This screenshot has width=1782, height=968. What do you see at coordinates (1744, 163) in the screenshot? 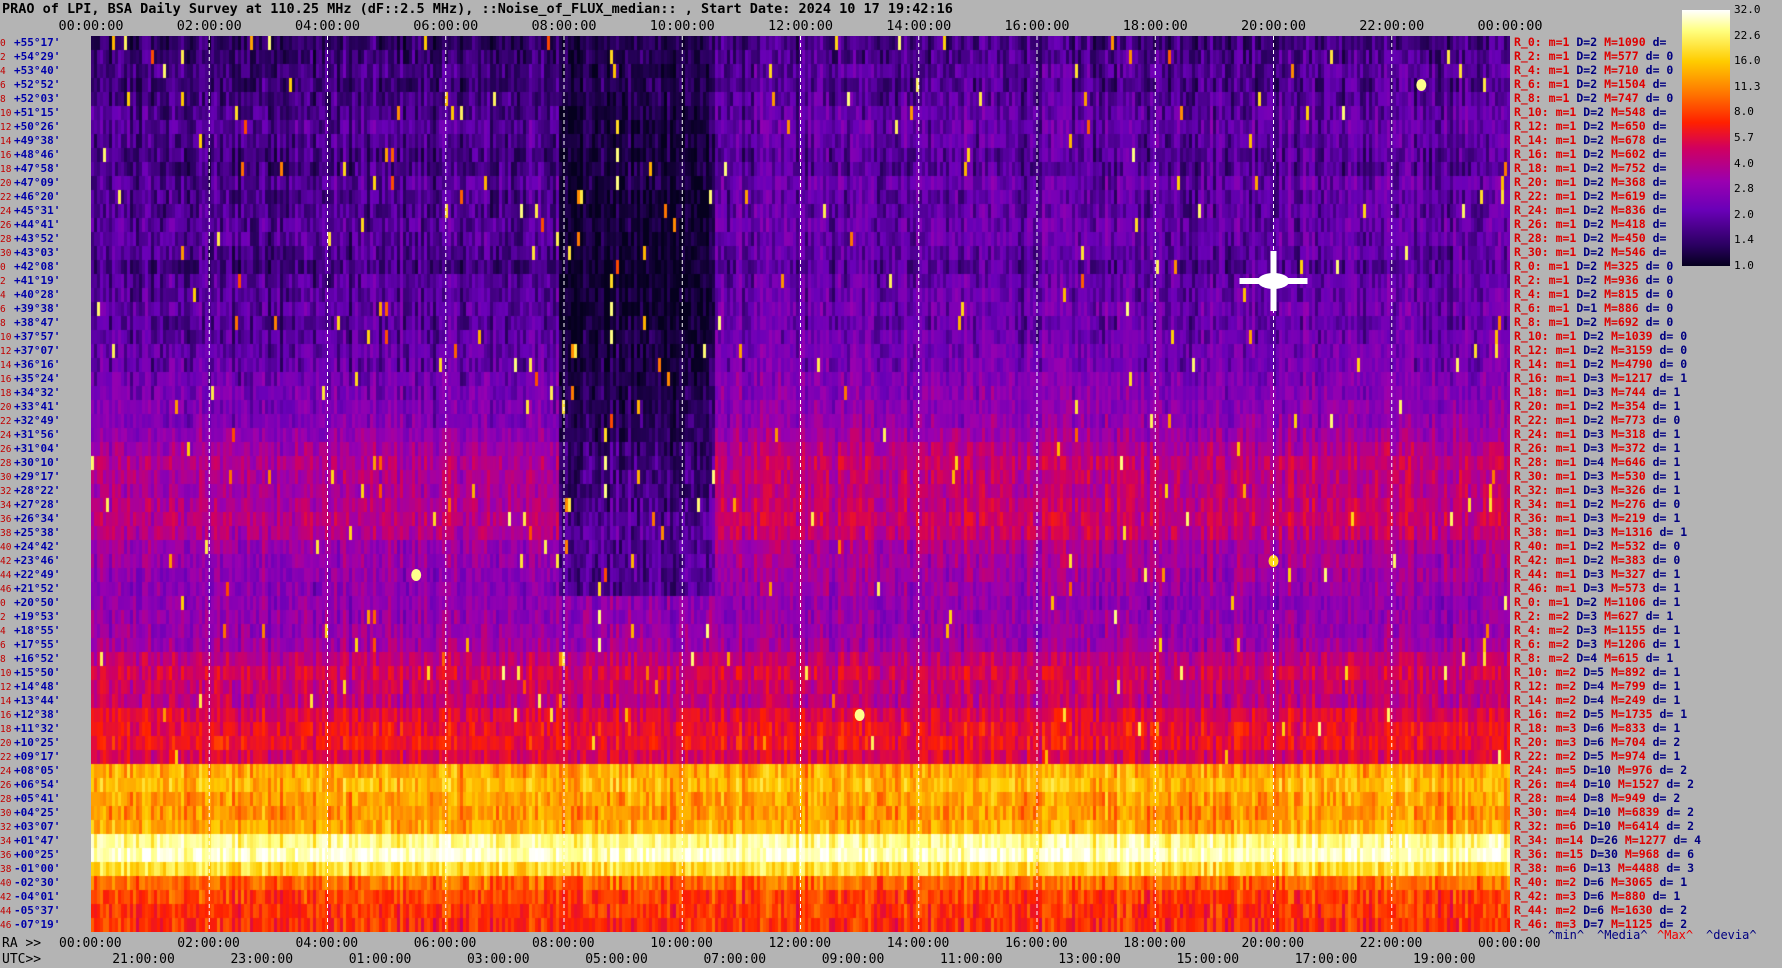
I see `colorbar-tick: 4.0` at bounding box center [1744, 163].